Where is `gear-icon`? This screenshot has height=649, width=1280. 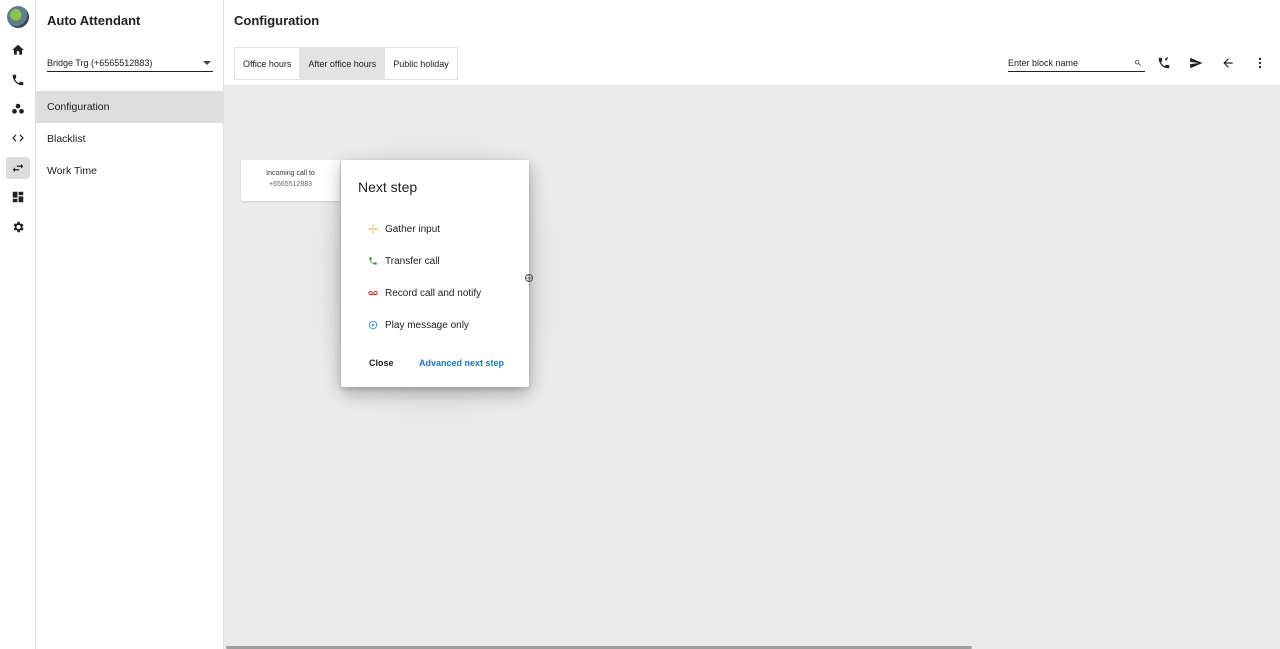
gear-icon is located at coordinates (18, 227).